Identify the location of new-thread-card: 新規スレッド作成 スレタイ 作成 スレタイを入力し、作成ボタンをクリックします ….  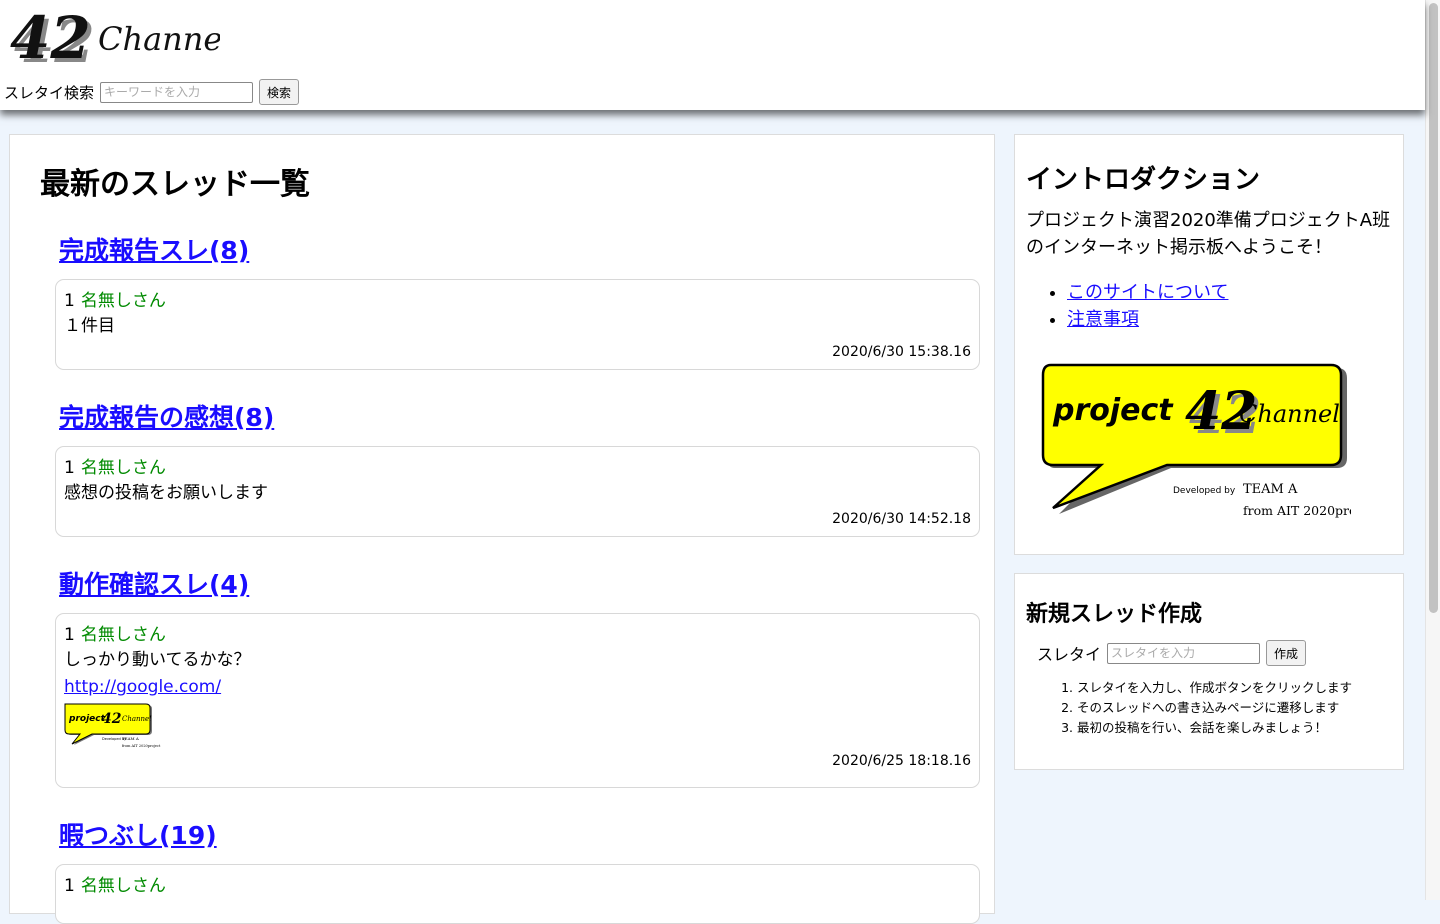
(1209, 671).